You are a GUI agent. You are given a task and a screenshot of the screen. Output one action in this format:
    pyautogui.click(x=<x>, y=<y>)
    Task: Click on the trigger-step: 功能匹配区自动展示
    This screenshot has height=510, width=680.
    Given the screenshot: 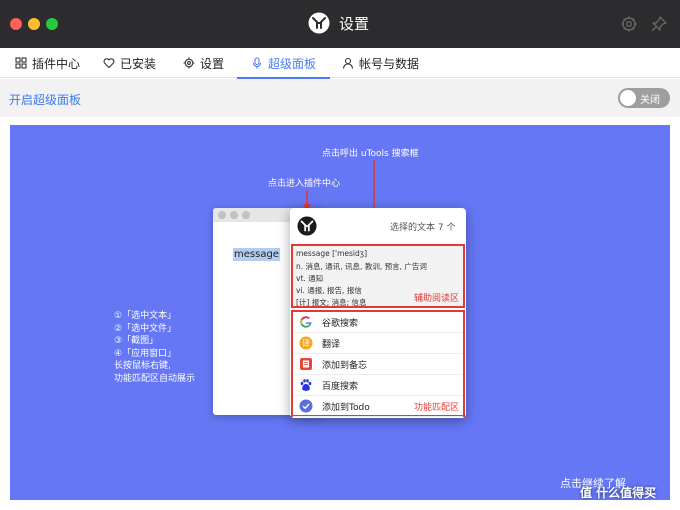 What is the action you would take?
    pyautogui.click(x=155, y=378)
    